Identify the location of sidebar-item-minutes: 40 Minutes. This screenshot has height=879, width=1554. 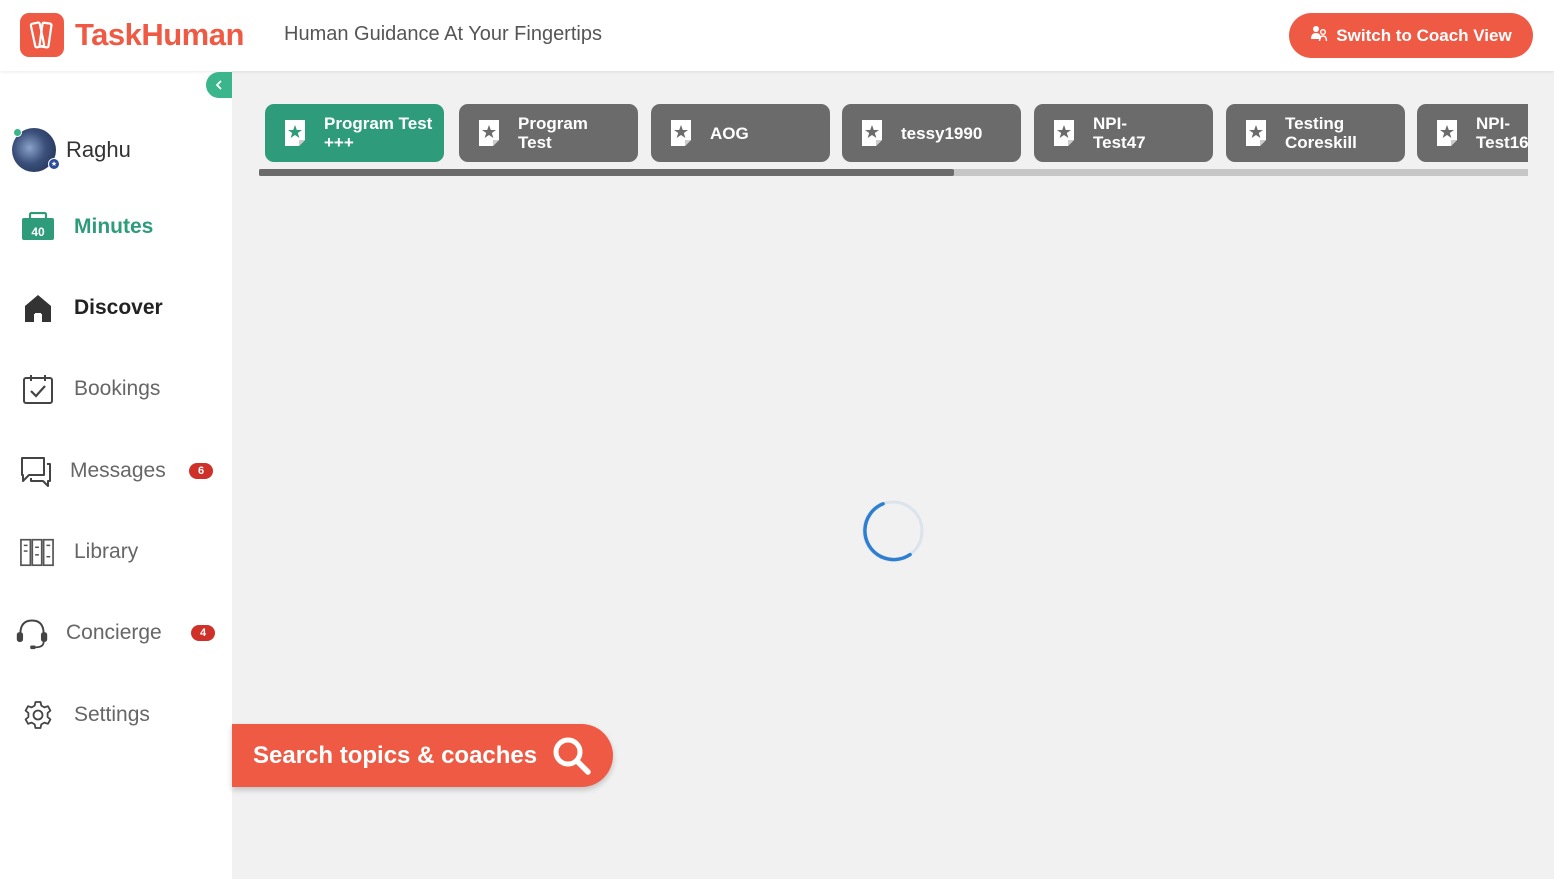
(116, 227).